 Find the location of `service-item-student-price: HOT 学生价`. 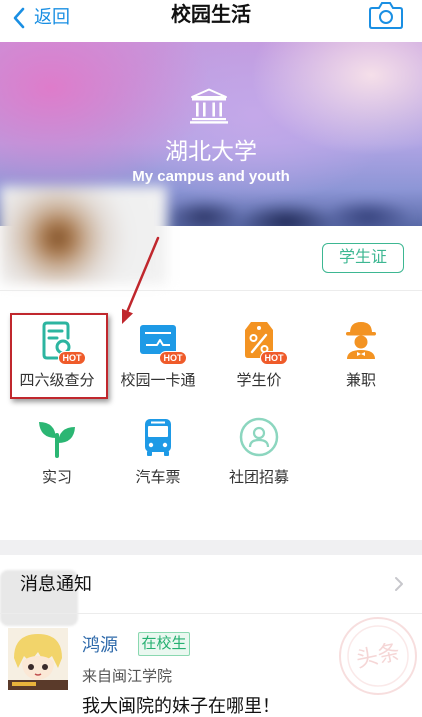

service-item-student-price: HOT 学生价 is located at coordinates (259, 360).